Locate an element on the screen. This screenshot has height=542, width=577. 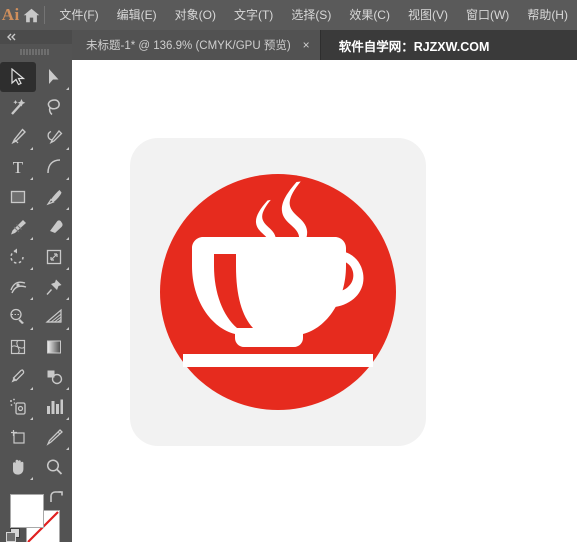
slice-tool is located at coordinates (54, 437).